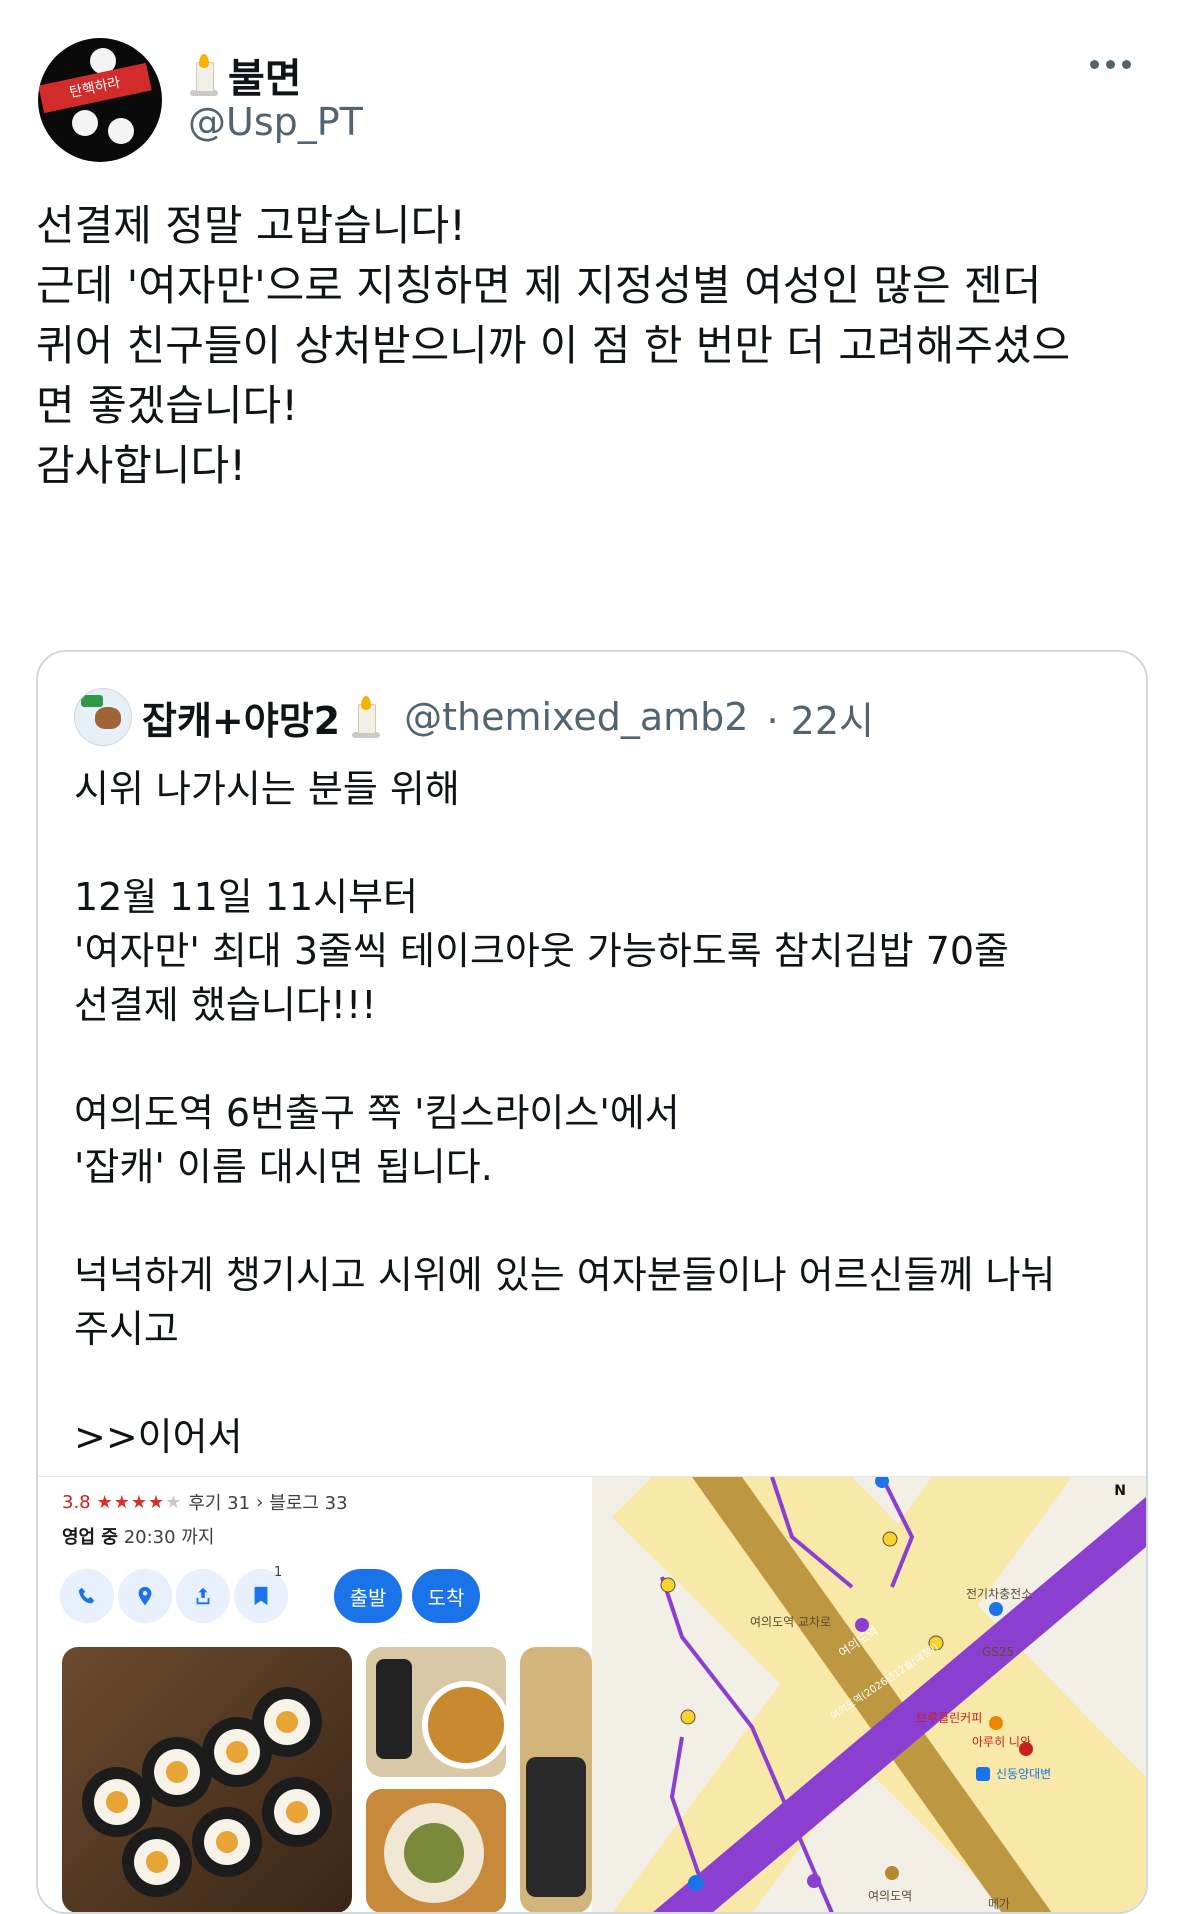 This screenshot has width=1179, height=1914. What do you see at coordinates (207, 1779) in the screenshot?
I see `kimbap-photo` at bounding box center [207, 1779].